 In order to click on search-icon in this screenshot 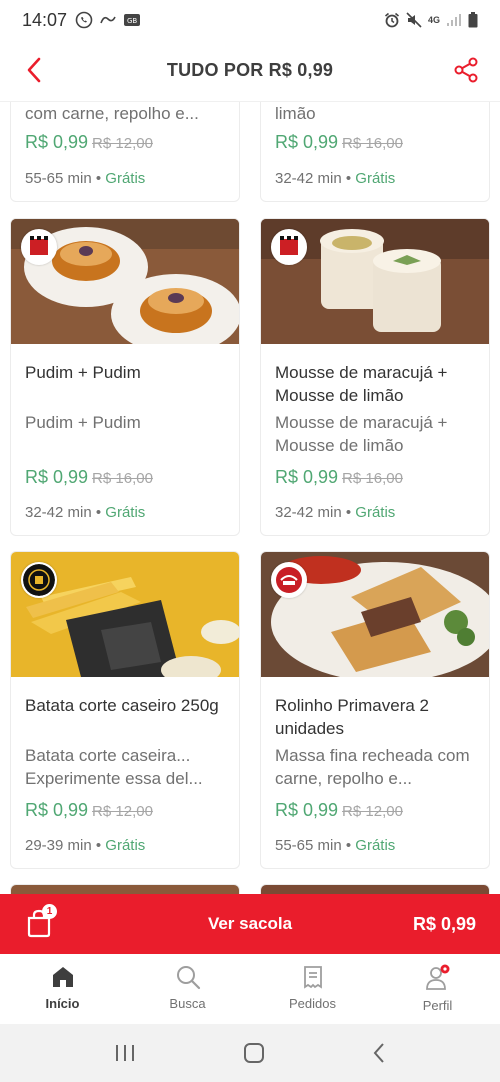, I will do `click(188, 978)`.